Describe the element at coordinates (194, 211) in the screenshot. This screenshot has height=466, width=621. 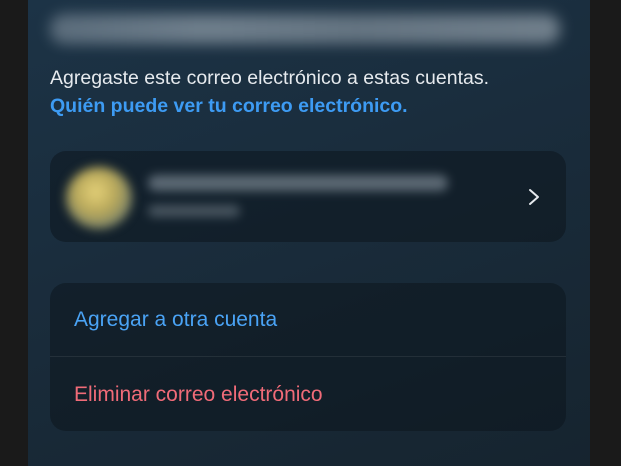
I see `account-subtitle-redacted` at that location.